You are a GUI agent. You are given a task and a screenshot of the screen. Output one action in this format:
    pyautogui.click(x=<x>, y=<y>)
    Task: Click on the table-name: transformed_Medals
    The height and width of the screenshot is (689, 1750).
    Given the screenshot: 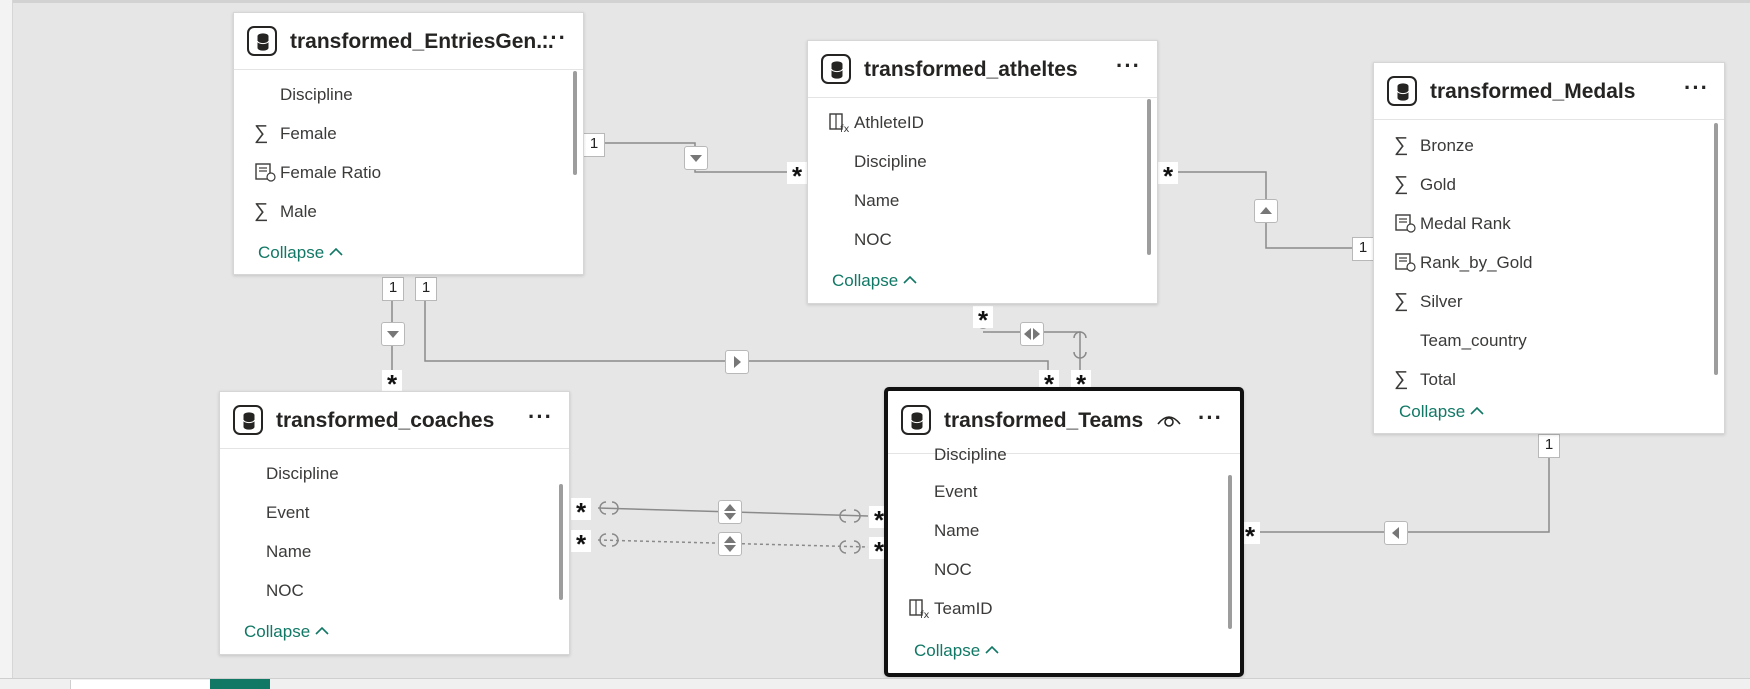 What is the action you would take?
    pyautogui.click(x=1533, y=91)
    